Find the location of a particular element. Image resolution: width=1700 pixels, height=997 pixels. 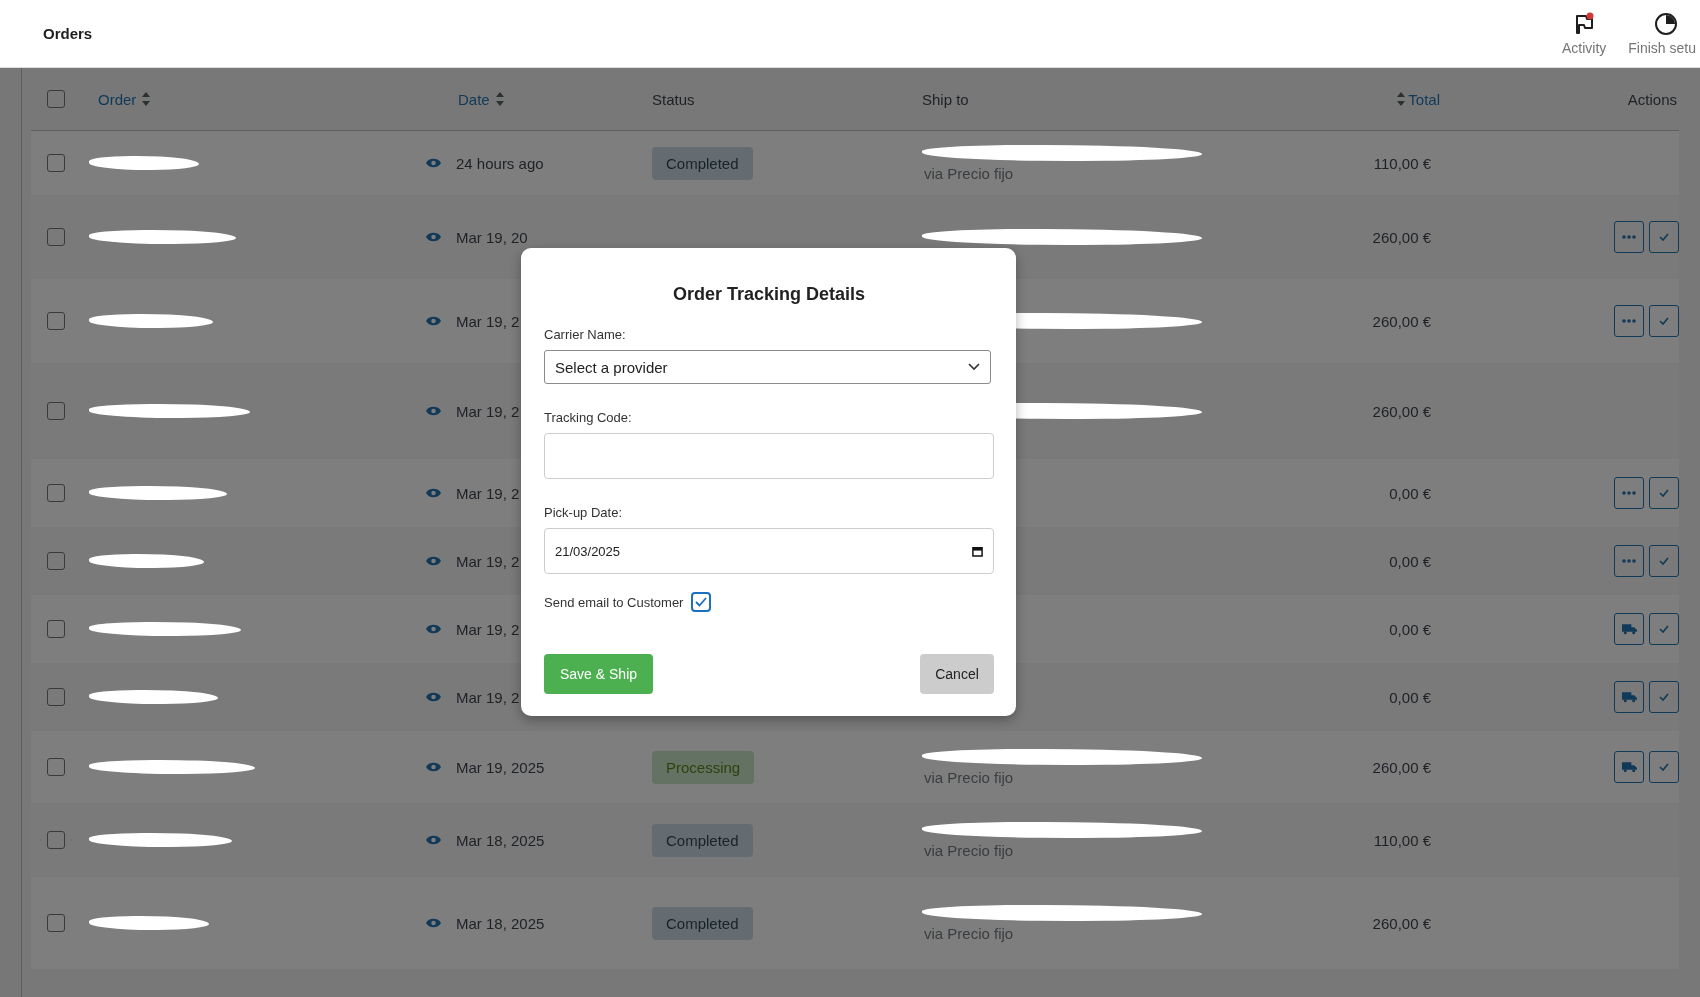

header-action: Activity is located at coordinates (1584, 33).